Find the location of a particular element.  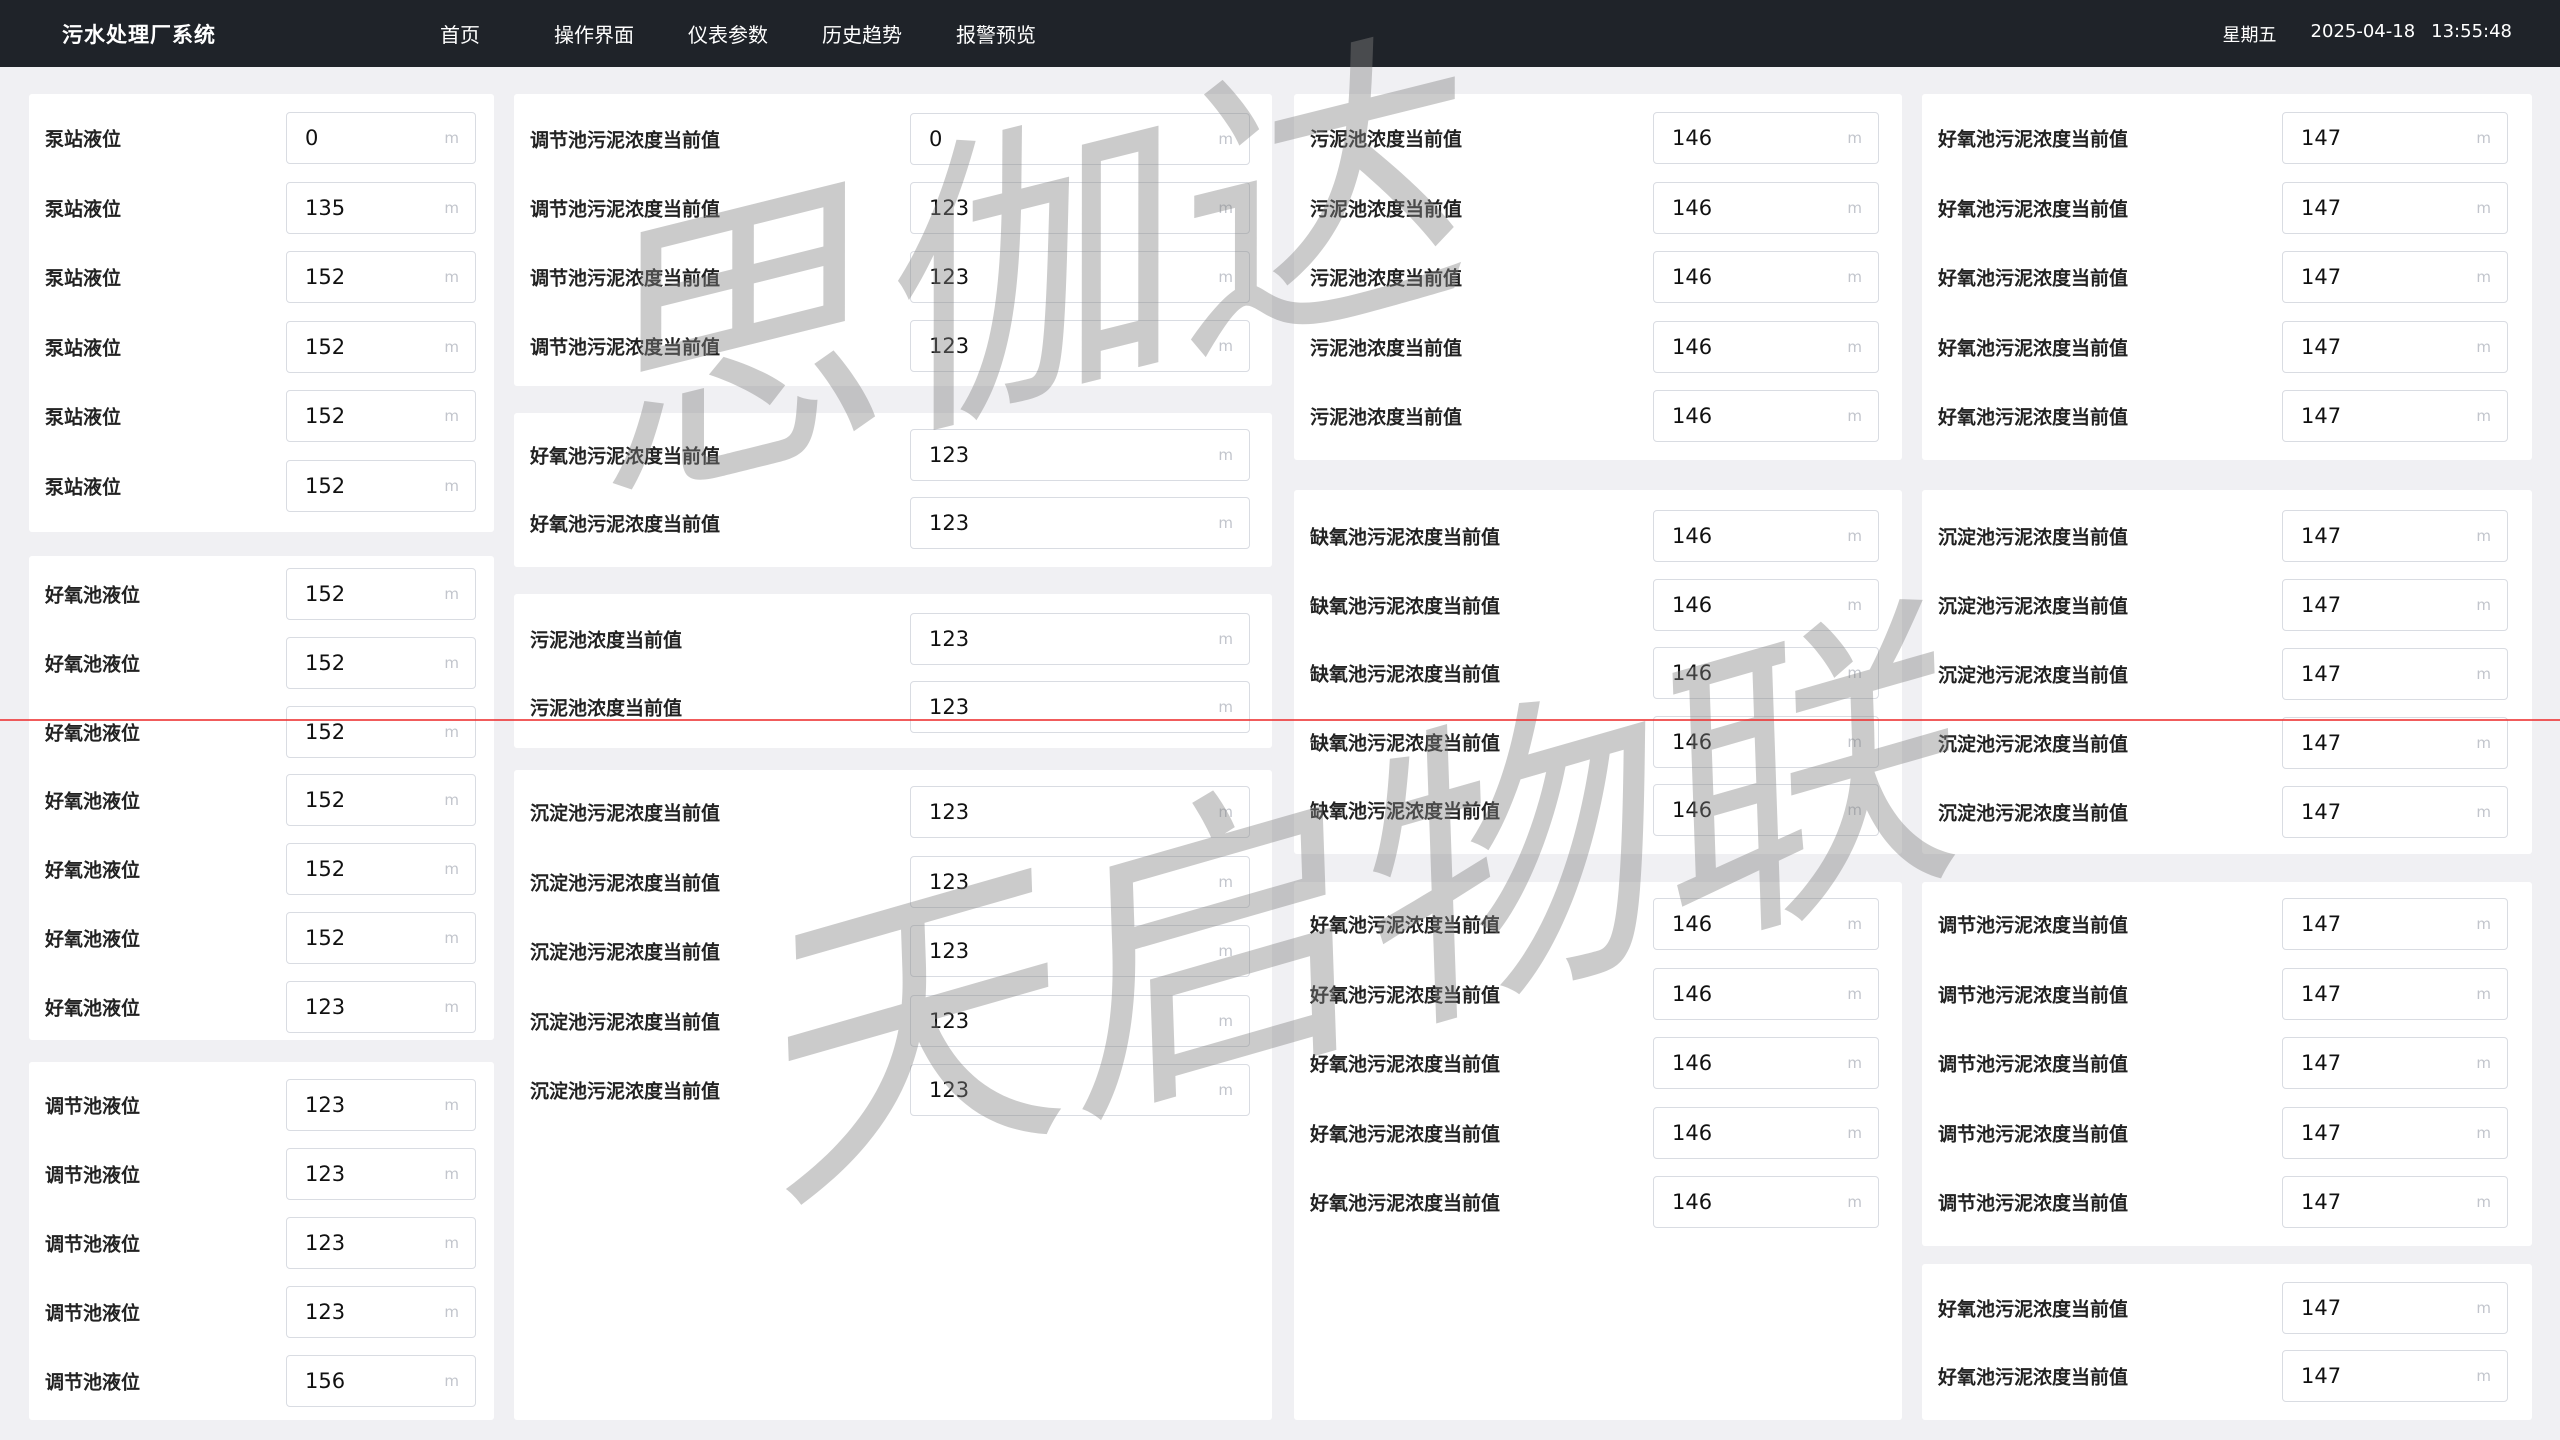

parameter-value-field: 156 m is located at coordinates (381, 1381).